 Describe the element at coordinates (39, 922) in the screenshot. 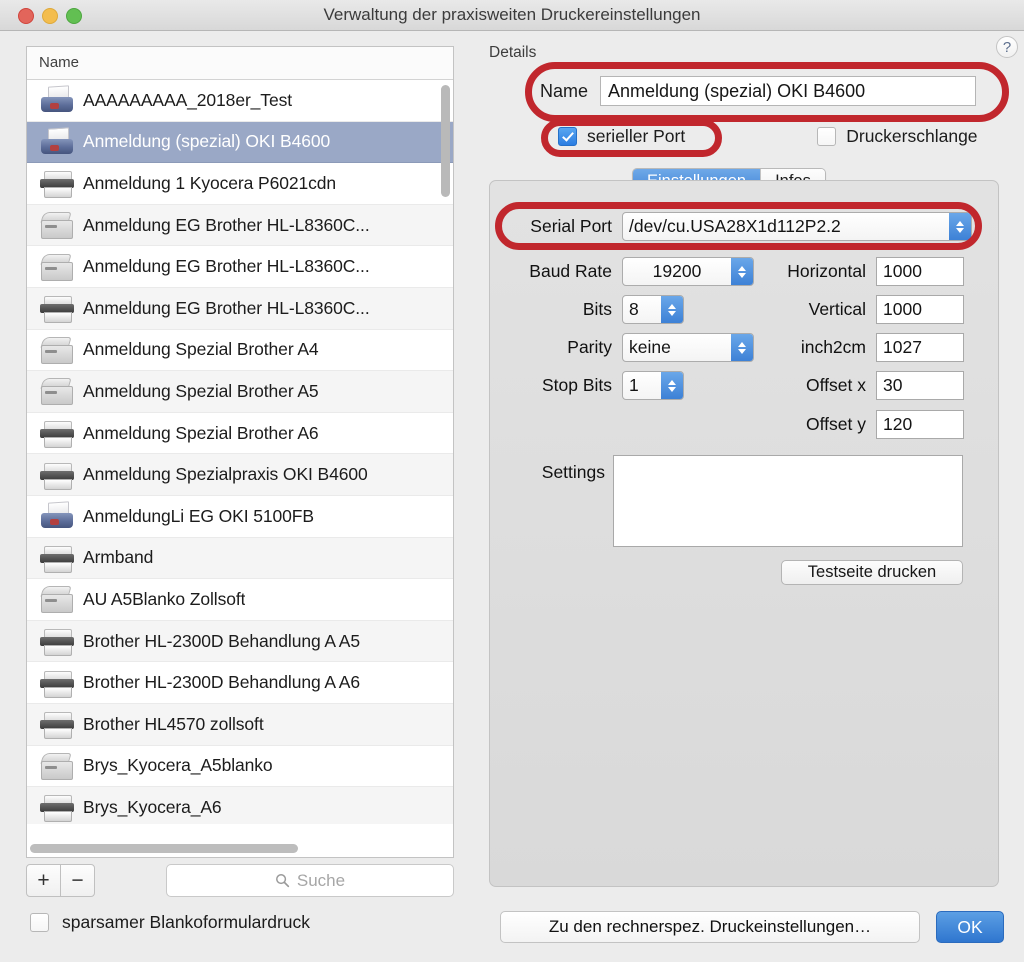

I see `sparsamer-blankoformulardruck-checkbox` at that location.